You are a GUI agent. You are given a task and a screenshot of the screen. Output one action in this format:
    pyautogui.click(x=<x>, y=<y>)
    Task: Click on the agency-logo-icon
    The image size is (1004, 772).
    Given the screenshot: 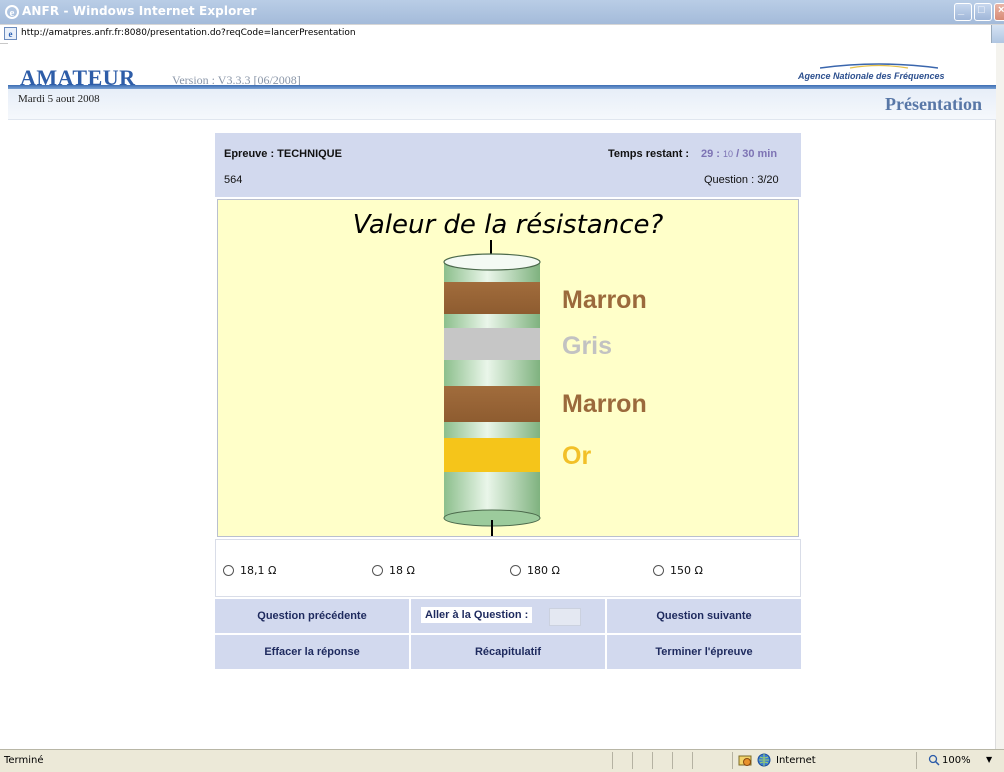 What is the action you would take?
    pyautogui.click(x=879, y=66)
    